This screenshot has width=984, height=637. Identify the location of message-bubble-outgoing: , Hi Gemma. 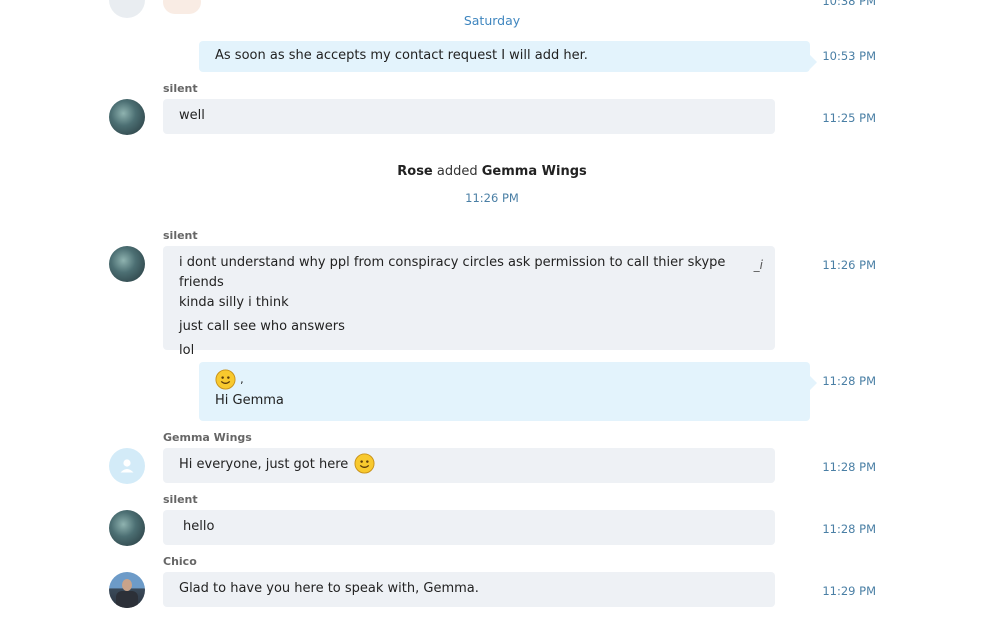
(508, 391).